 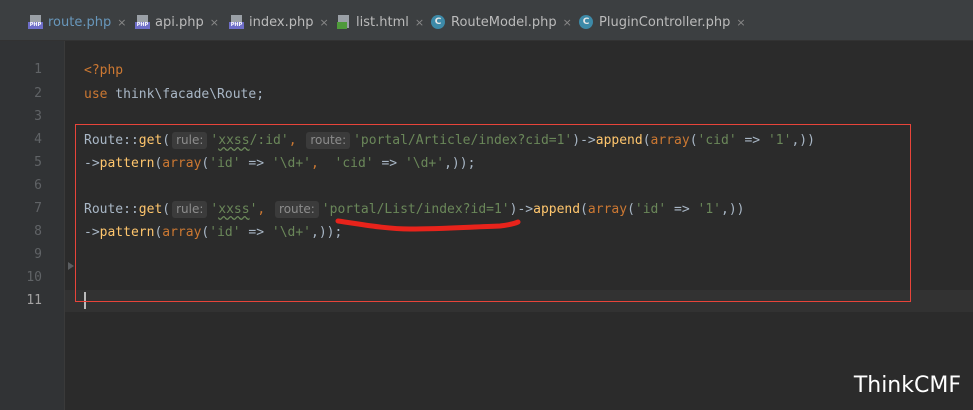 I want to click on annotation-underline-stroke, so click(x=428, y=225).